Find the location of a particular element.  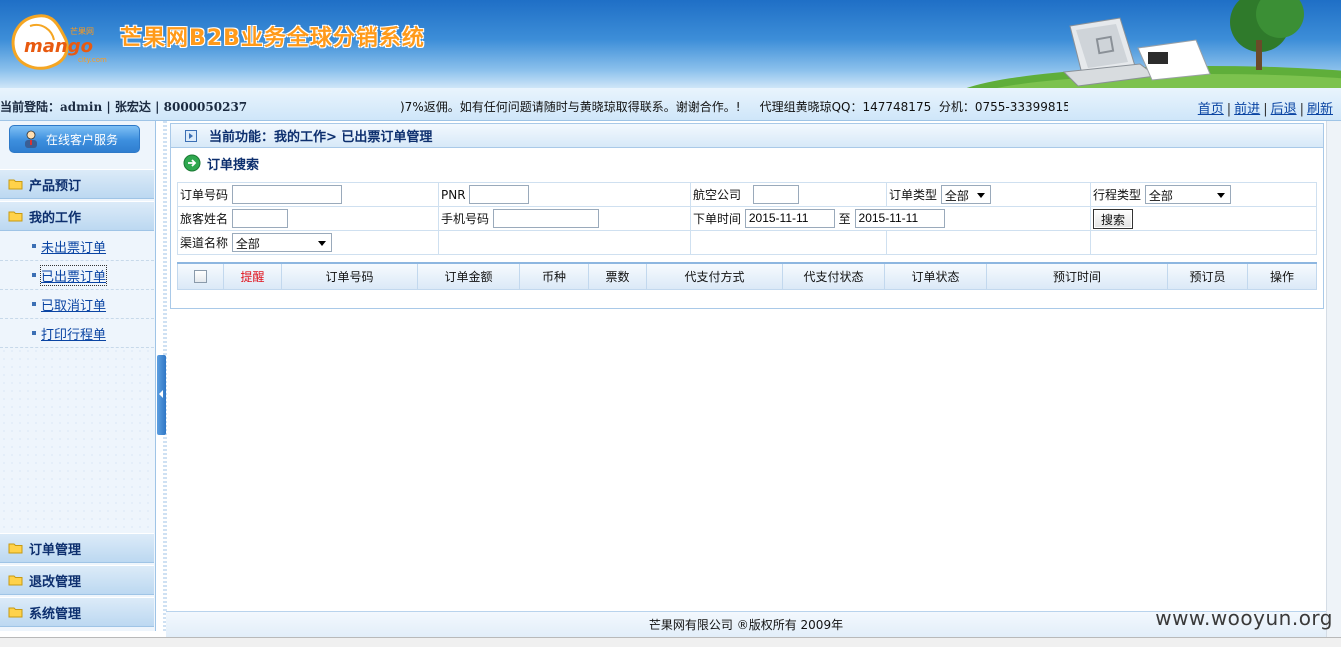

passenger-label: 旅客姓名 is located at coordinates (204, 219).